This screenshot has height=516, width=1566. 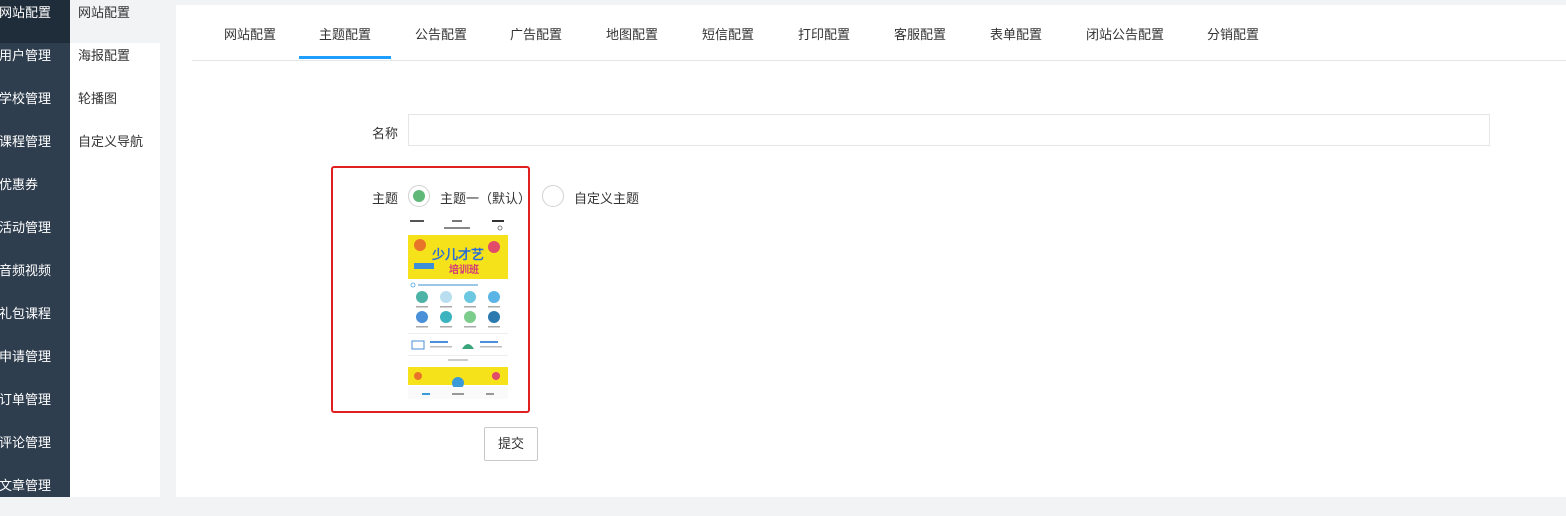 I want to click on subnav-item-poster-config: 海报配置, so click(x=115, y=64).